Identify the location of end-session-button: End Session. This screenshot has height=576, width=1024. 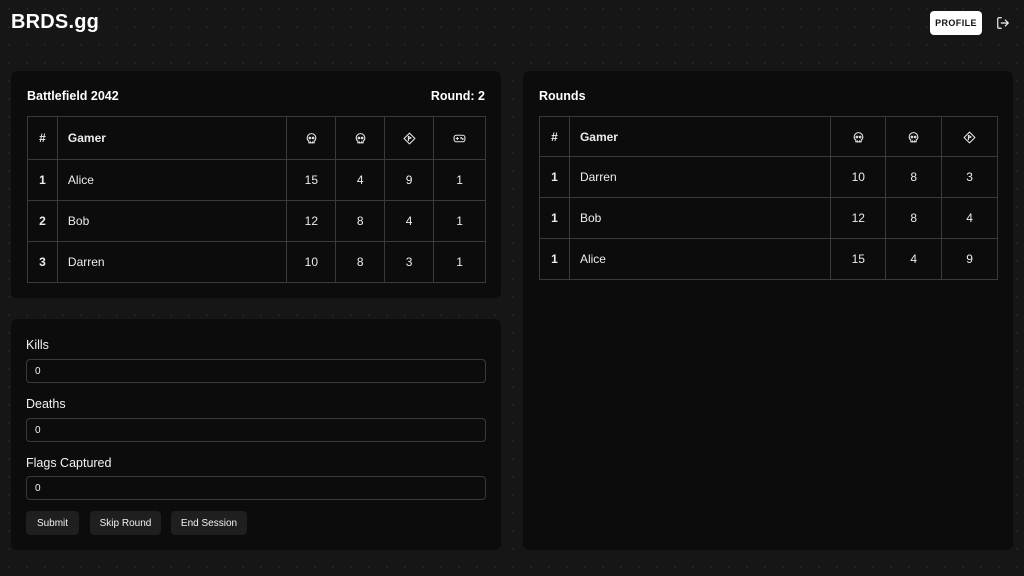
(209, 523).